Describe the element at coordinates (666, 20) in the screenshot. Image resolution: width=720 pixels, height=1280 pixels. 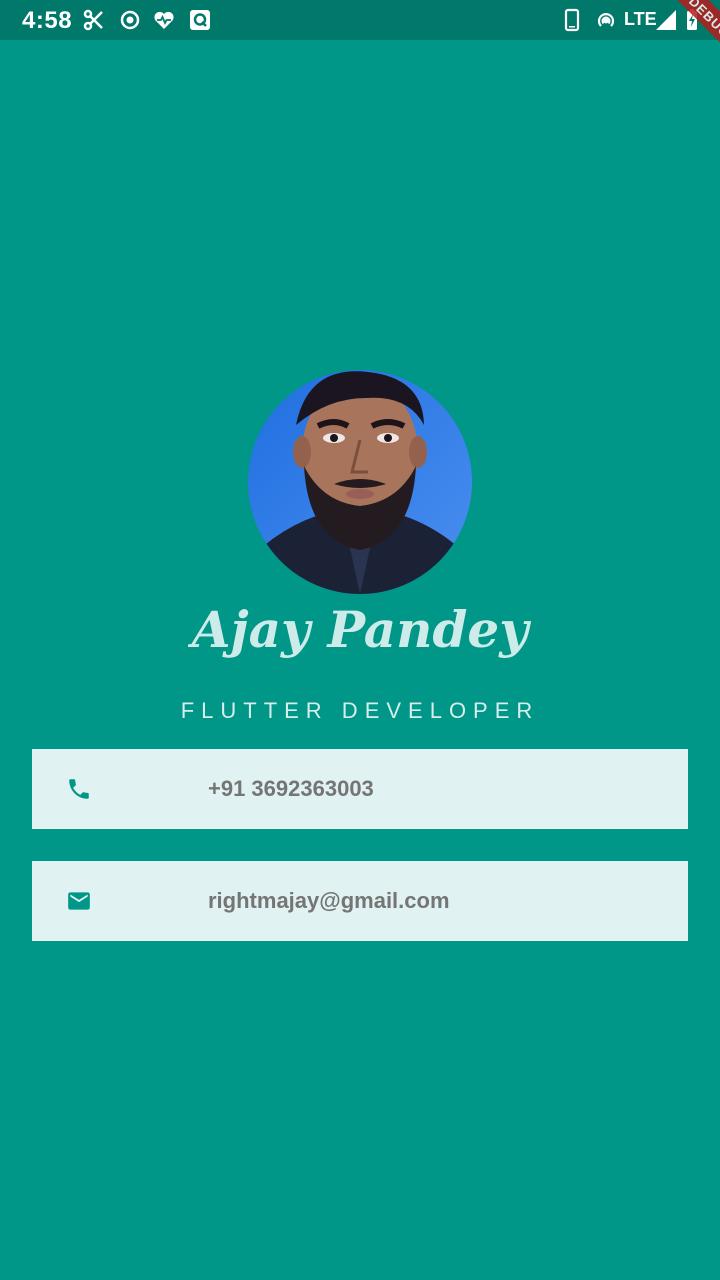
I see `signal-icon` at that location.